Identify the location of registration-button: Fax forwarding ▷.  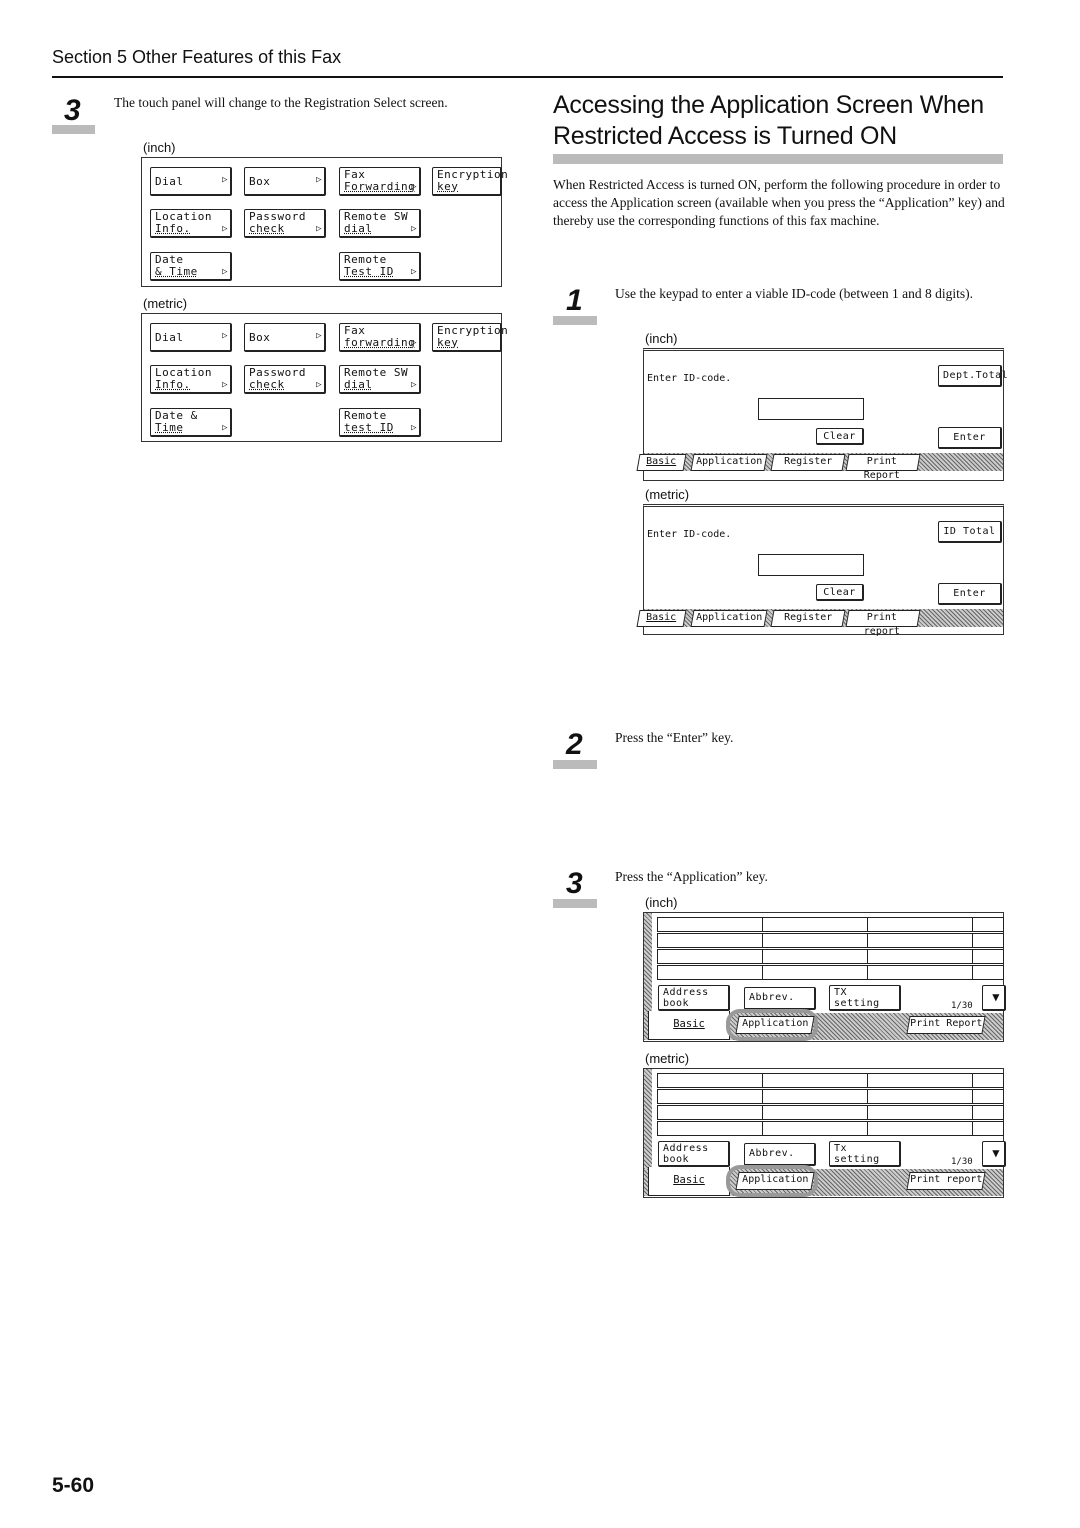
(380, 337).